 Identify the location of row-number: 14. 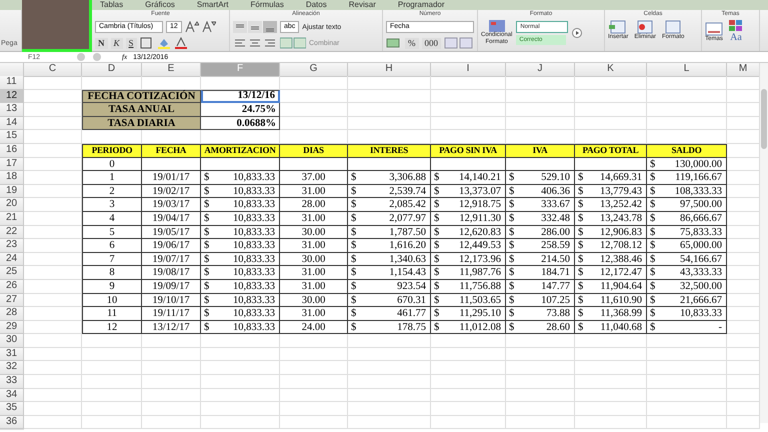
(12, 123).